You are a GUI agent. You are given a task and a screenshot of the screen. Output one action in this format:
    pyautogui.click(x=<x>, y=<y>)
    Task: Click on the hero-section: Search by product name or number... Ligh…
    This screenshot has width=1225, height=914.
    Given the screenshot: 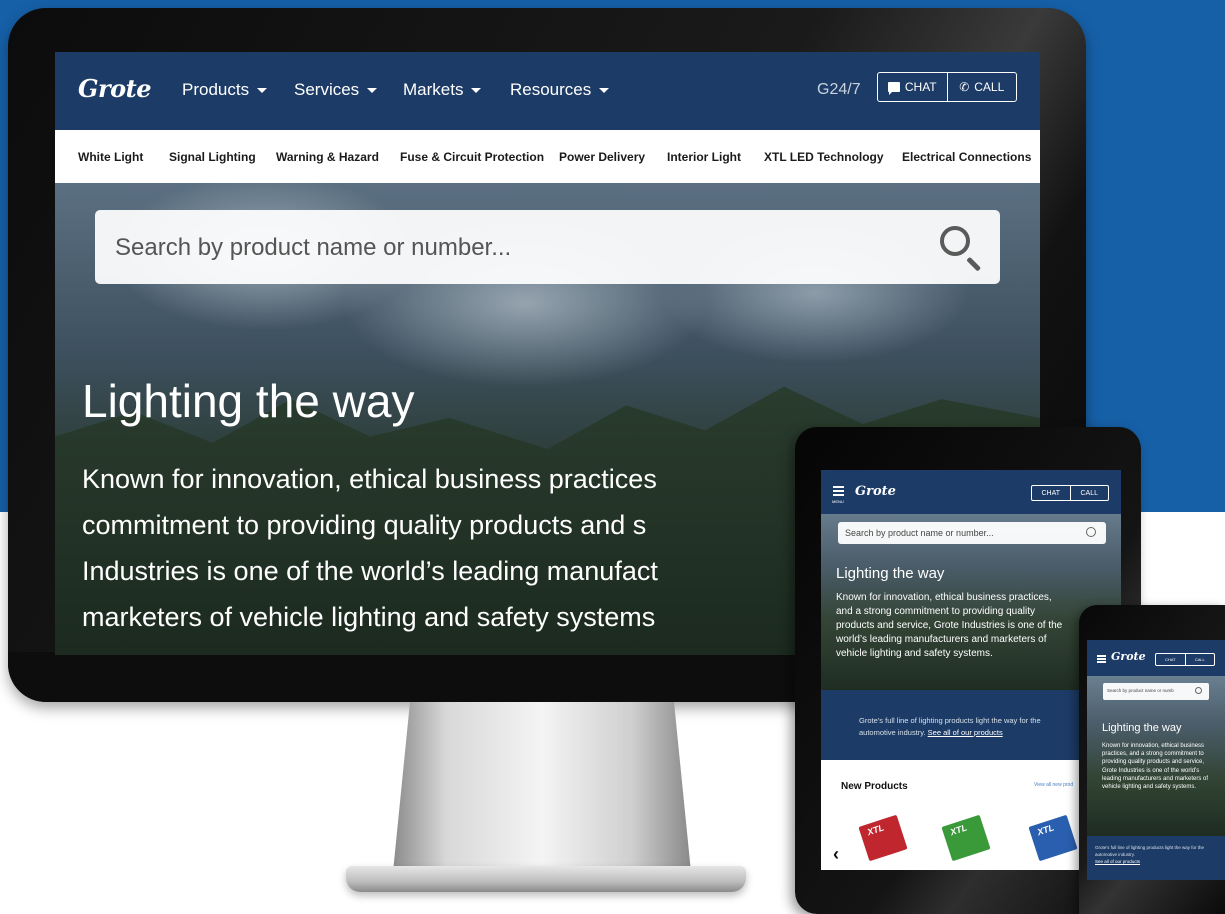 What is the action you would take?
    pyautogui.click(x=971, y=602)
    